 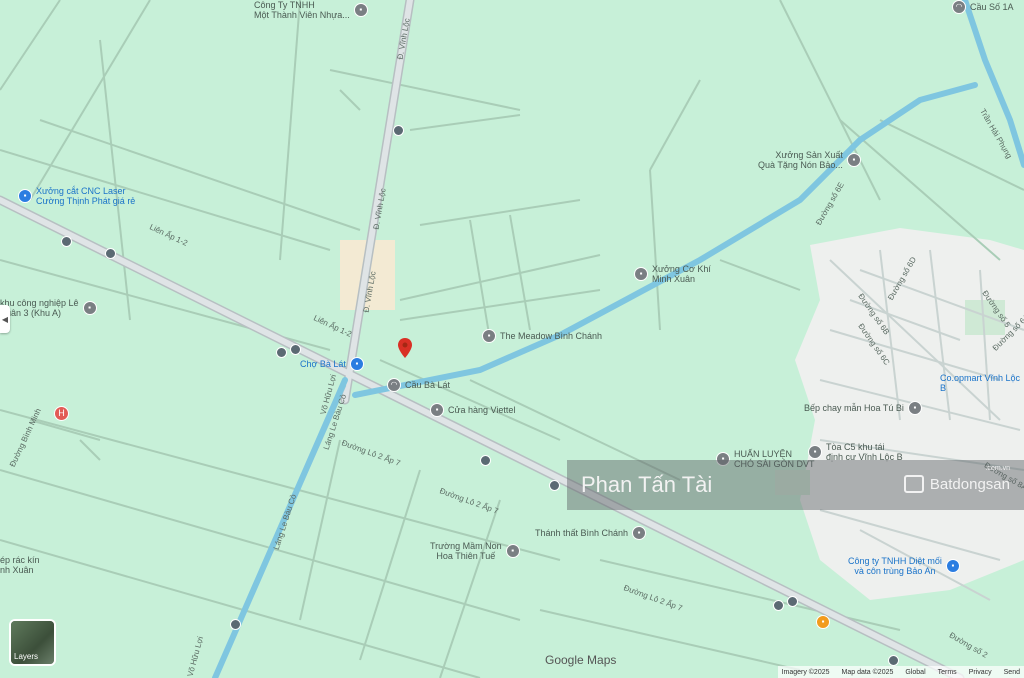 What do you see at coordinates (32, 642) in the screenshot?
I see `layers-button: Layers` at bounding box center [32, 642].